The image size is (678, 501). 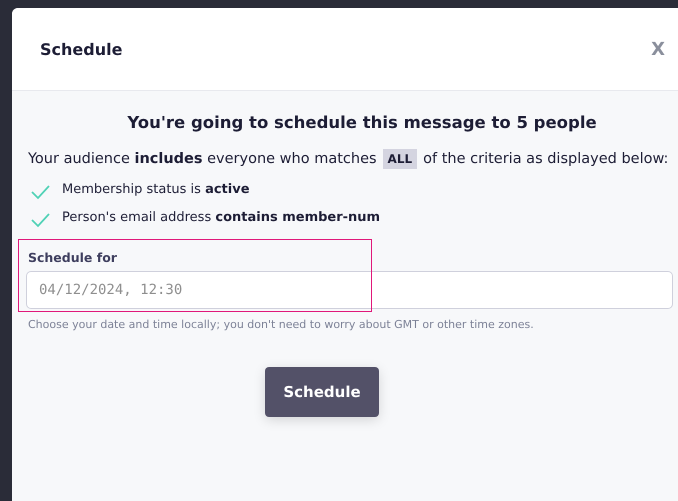 What do you see at coordinates (73, 257) in the screenshot?
I see `field-label: Schedule for` at bounding box center [73, 257].